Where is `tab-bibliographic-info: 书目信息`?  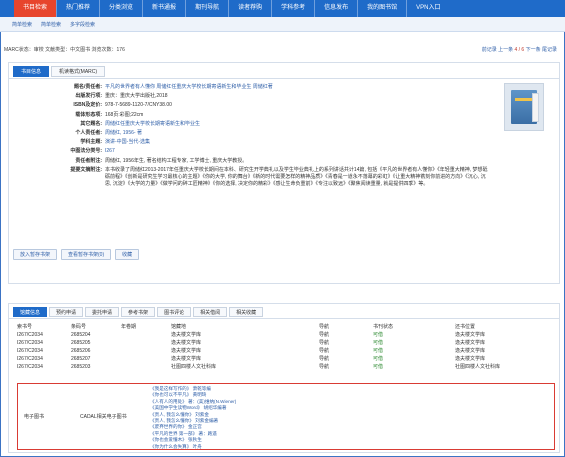
tab-bibliographic-info: 书目信息 is located at coordinates (31, 71).